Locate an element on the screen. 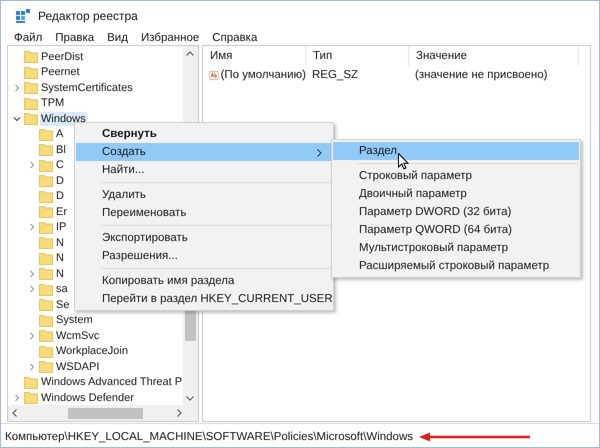 This screenshot has width=600, height=448. value-name: (По умолчанию) is located at coordinates (263, 75).